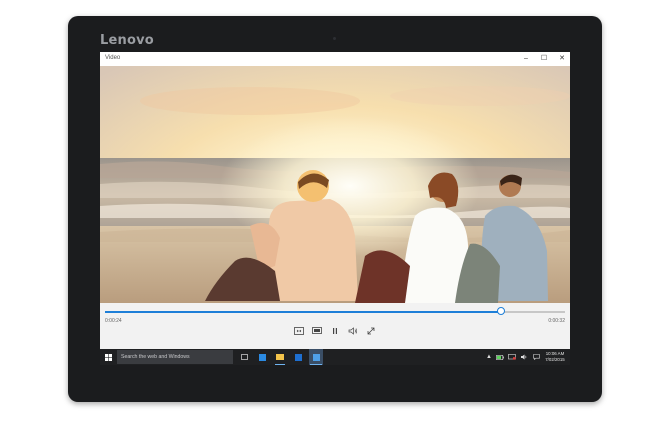  What do you see at coordinates (155, 357) in the screenshot?
I see `search-placeholder: Search the web and Windows` at bounding box center [155, 357].